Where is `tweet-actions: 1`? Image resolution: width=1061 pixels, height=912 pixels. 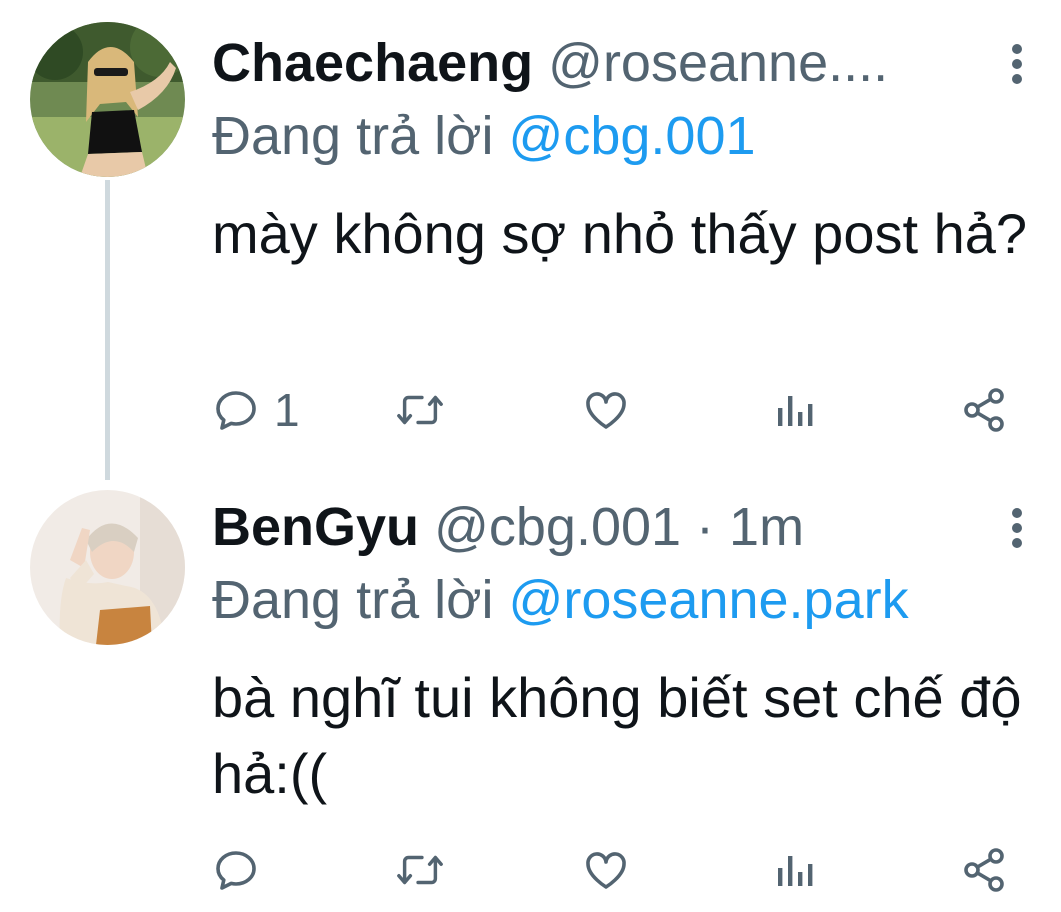
tweet-actions: 1 is located at coordinates (612, 410).